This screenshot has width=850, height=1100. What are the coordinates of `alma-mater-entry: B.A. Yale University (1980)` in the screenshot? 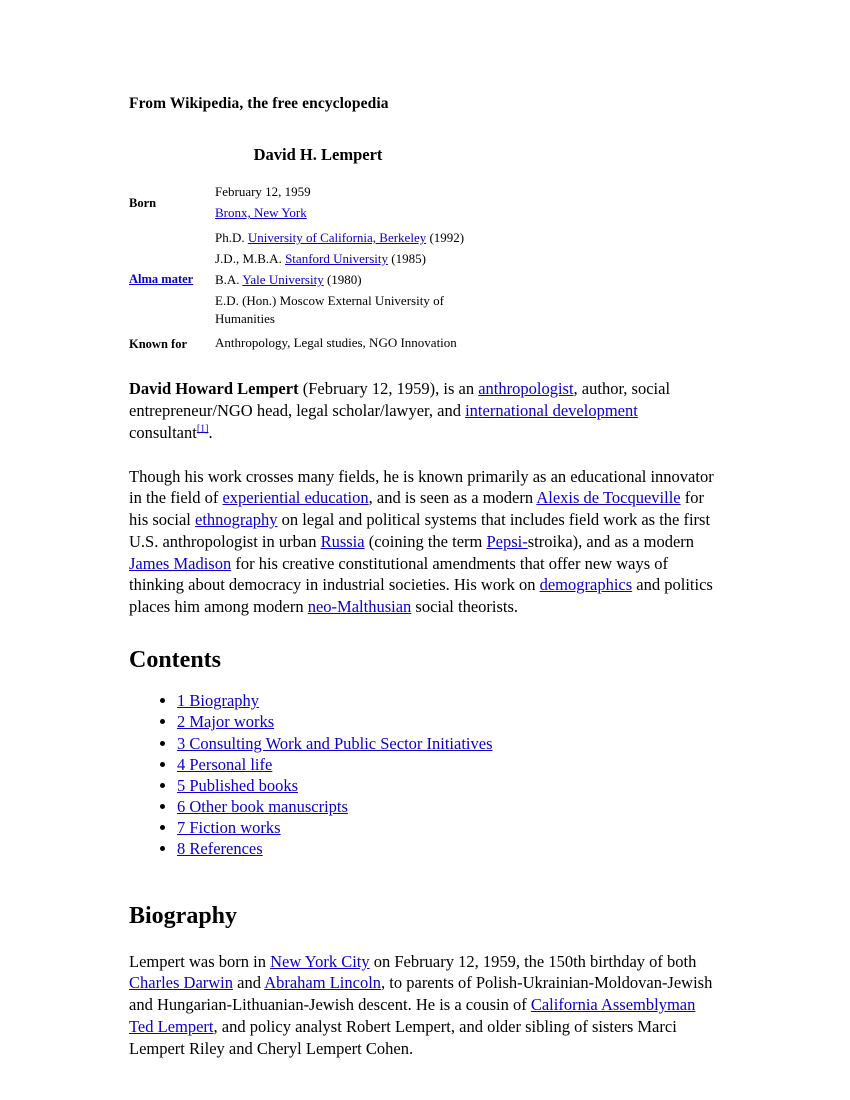 It's located at (361, 280).